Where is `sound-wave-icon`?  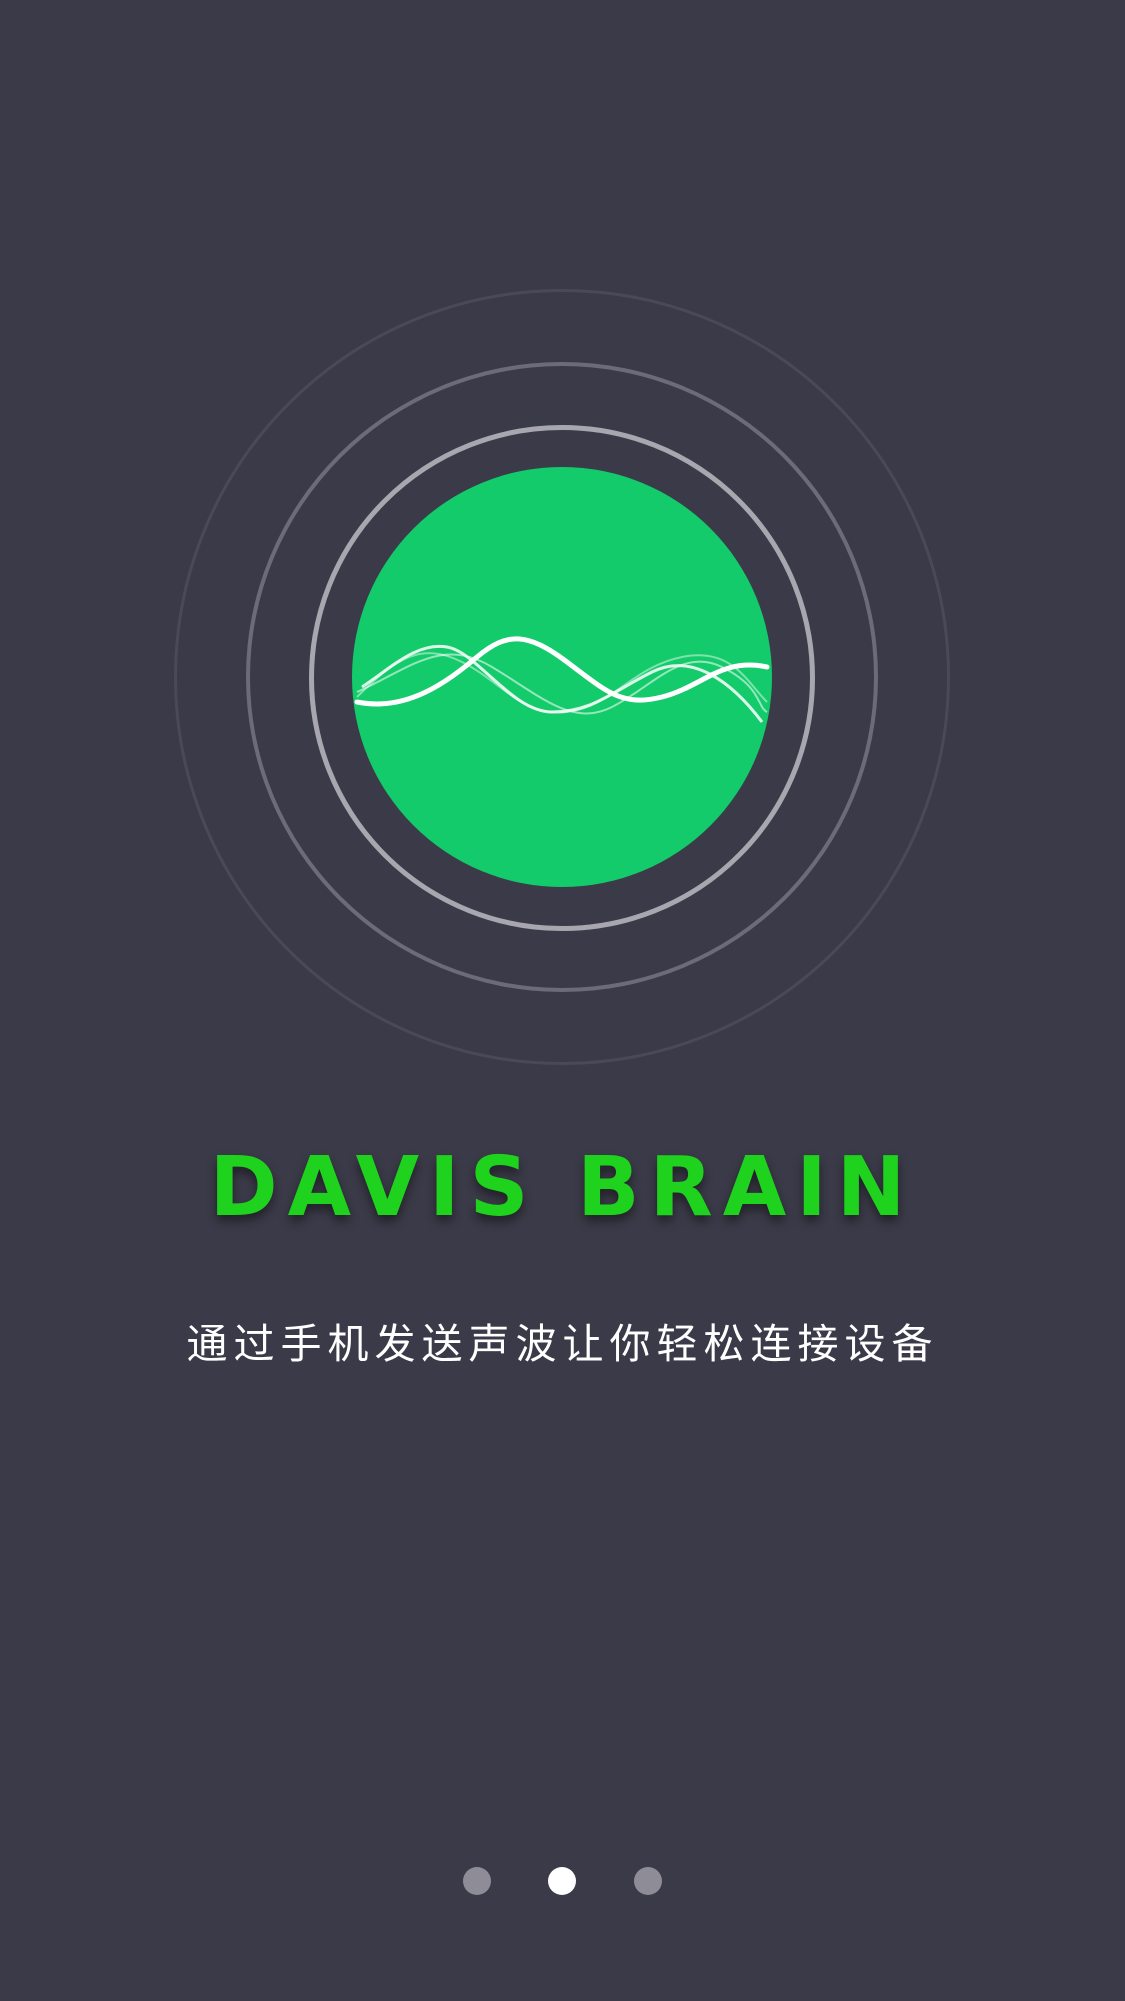 sound-wave-icon is located at coordinates (562, 679).